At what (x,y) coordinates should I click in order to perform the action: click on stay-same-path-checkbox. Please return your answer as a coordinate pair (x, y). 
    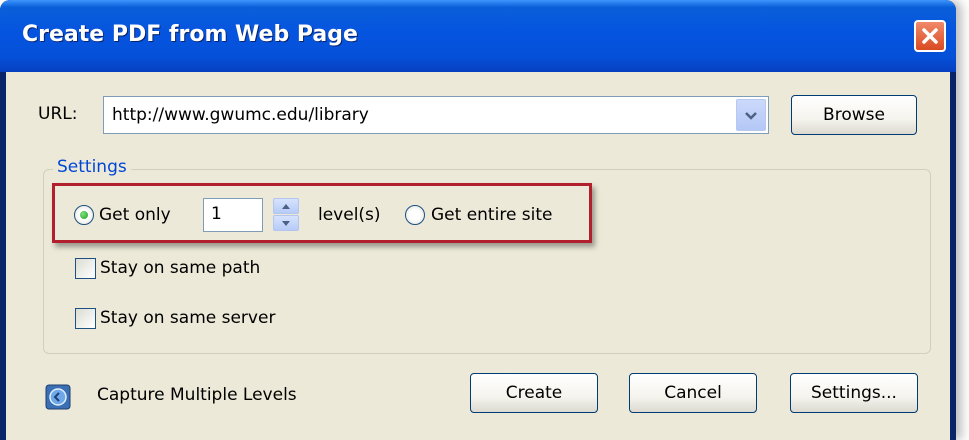
    Looking at the image, I should click on (85, 268).